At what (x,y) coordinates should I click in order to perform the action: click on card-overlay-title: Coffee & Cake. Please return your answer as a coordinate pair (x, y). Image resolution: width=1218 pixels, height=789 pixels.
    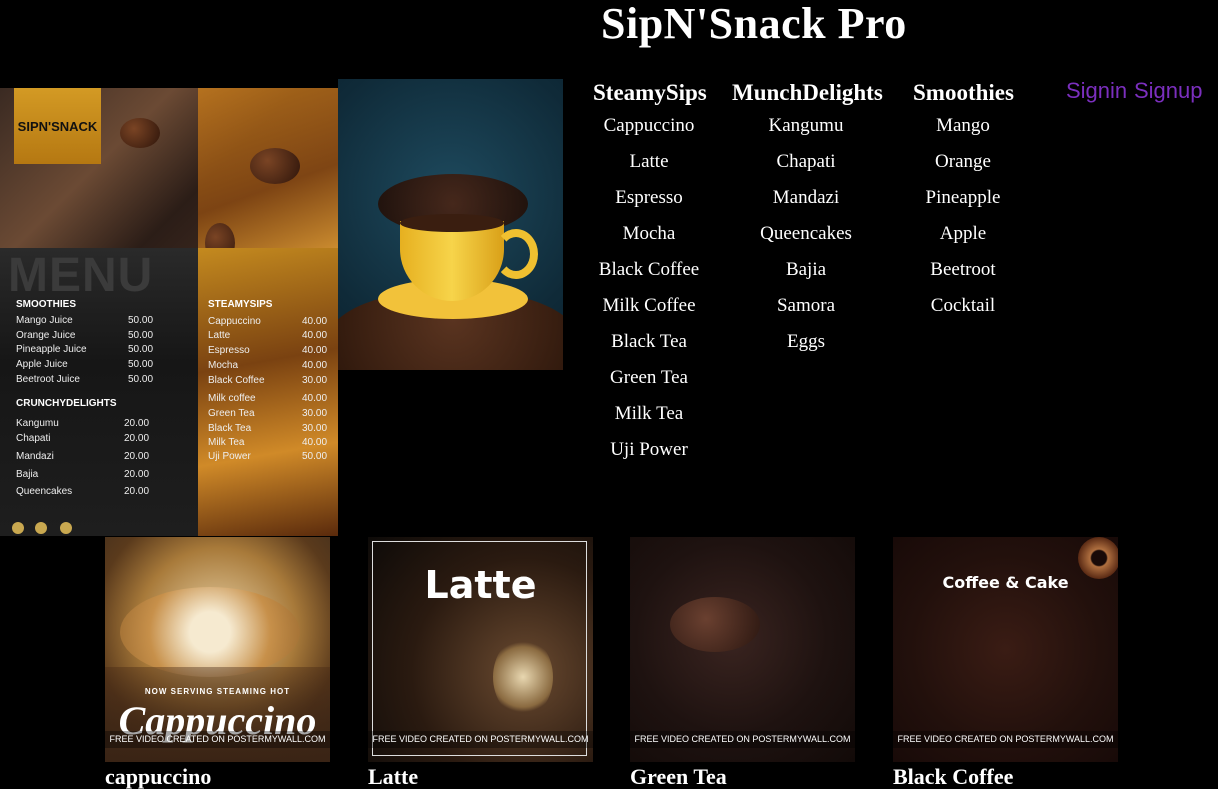
    Looking at the image, I should click on (1005, 582).